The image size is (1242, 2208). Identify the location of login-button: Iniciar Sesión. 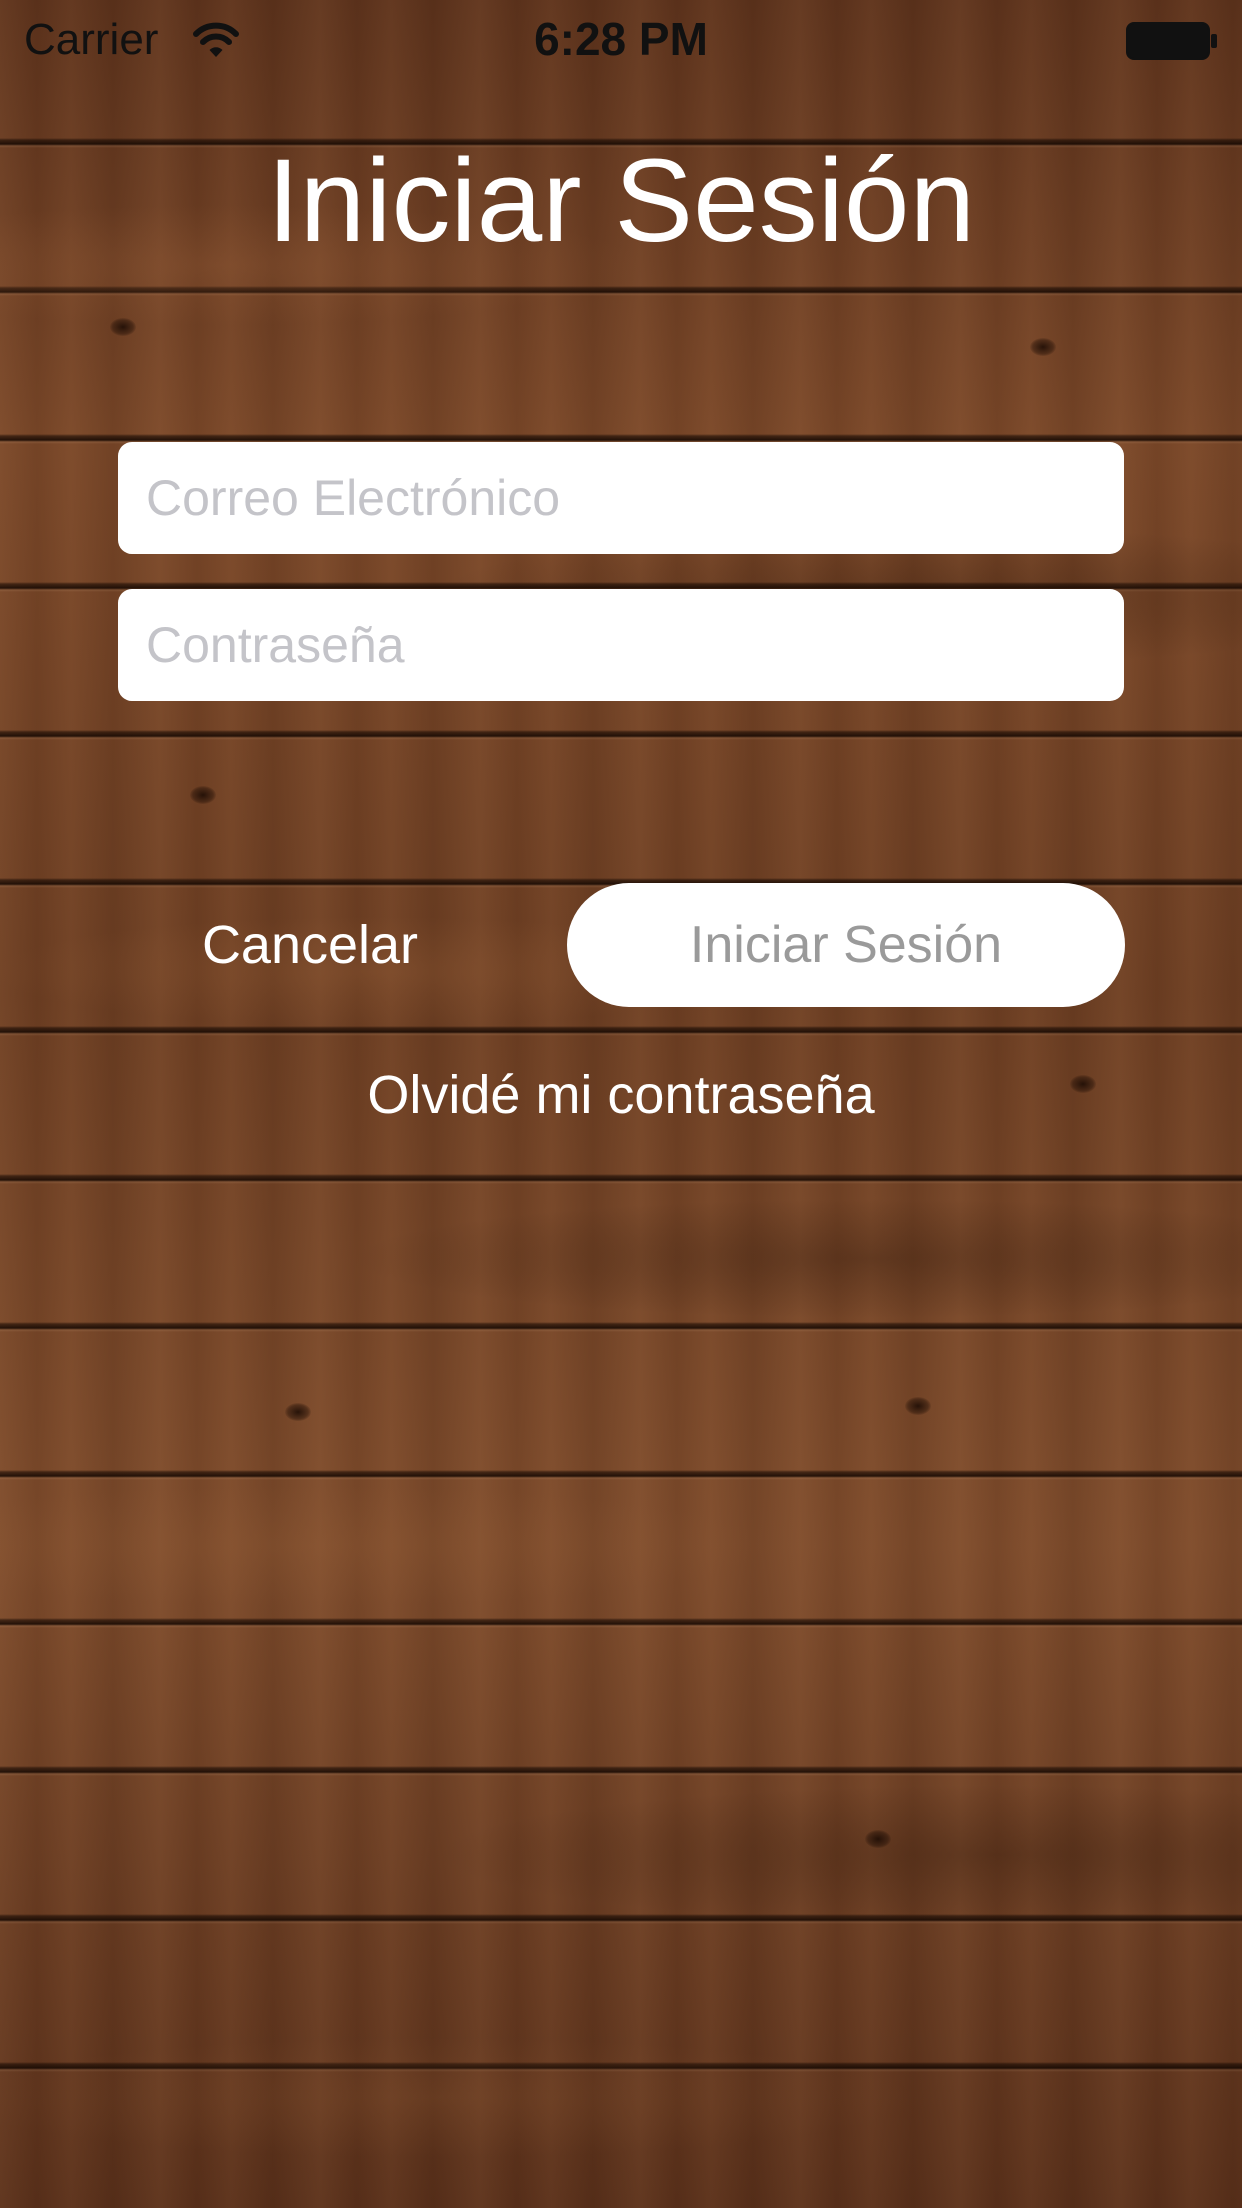
(846, 945).